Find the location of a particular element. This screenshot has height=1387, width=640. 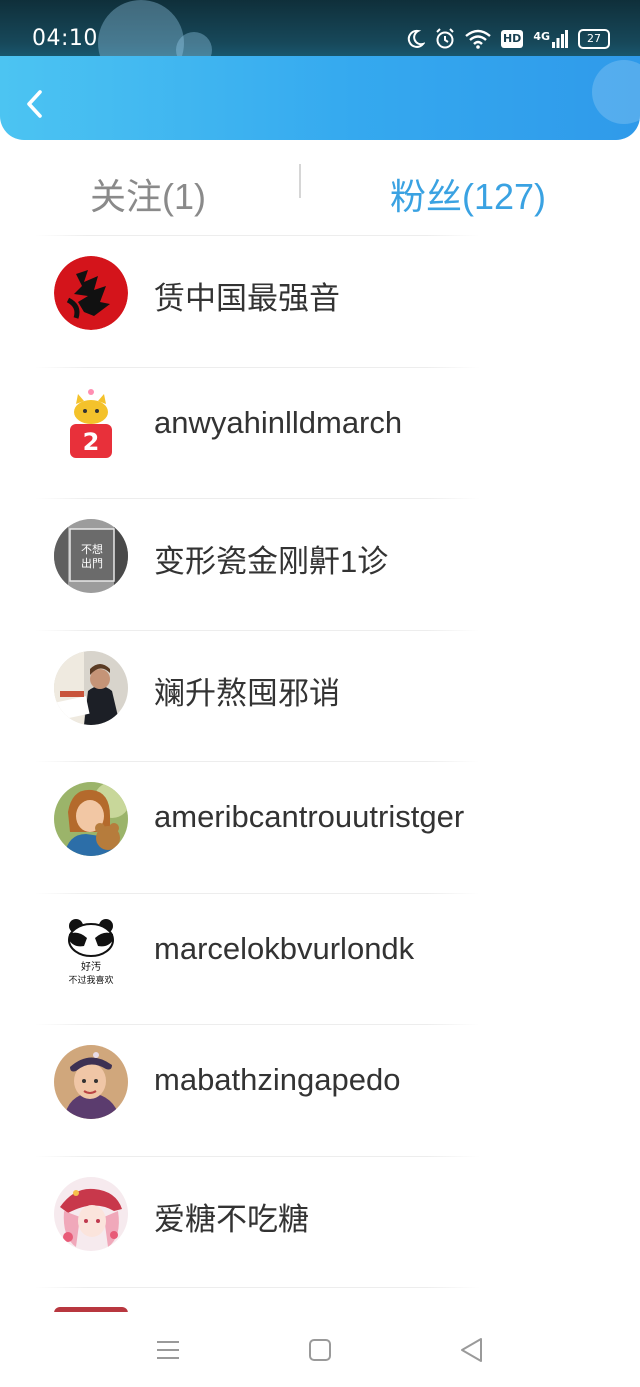

status-time: 04:10 is located at coordinates (65, 38).